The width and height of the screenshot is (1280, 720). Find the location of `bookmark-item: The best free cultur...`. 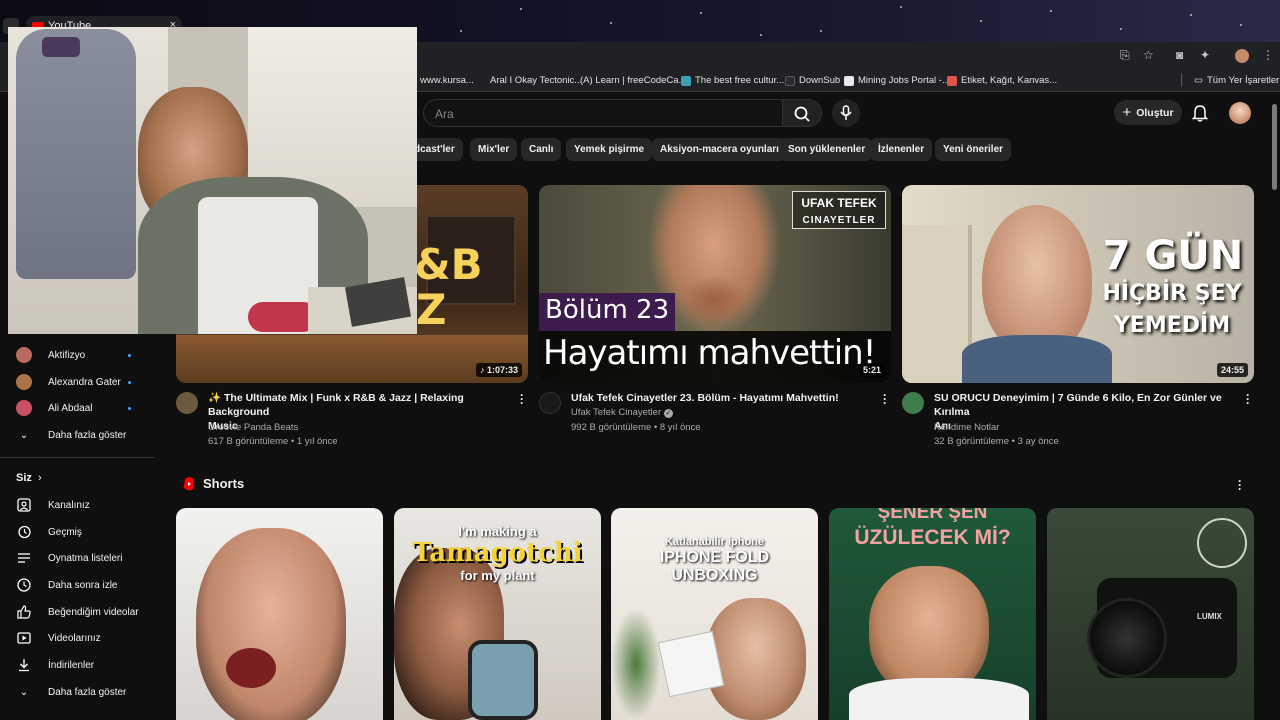

bookmark-item: The best free cultur... is located at coordinates (732, 80).